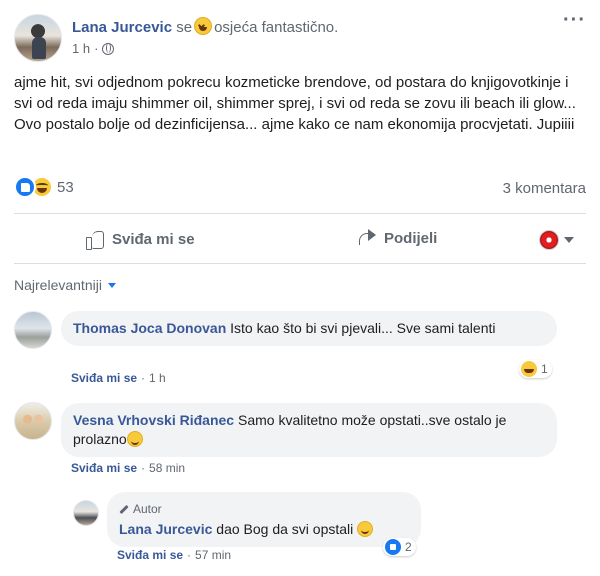 This screenshot has width=600, height=576. What do you see at coordinates (544, 188) in the screenshot?
I see `comments-count: 3 komentara` at bounding box center [544, 188].